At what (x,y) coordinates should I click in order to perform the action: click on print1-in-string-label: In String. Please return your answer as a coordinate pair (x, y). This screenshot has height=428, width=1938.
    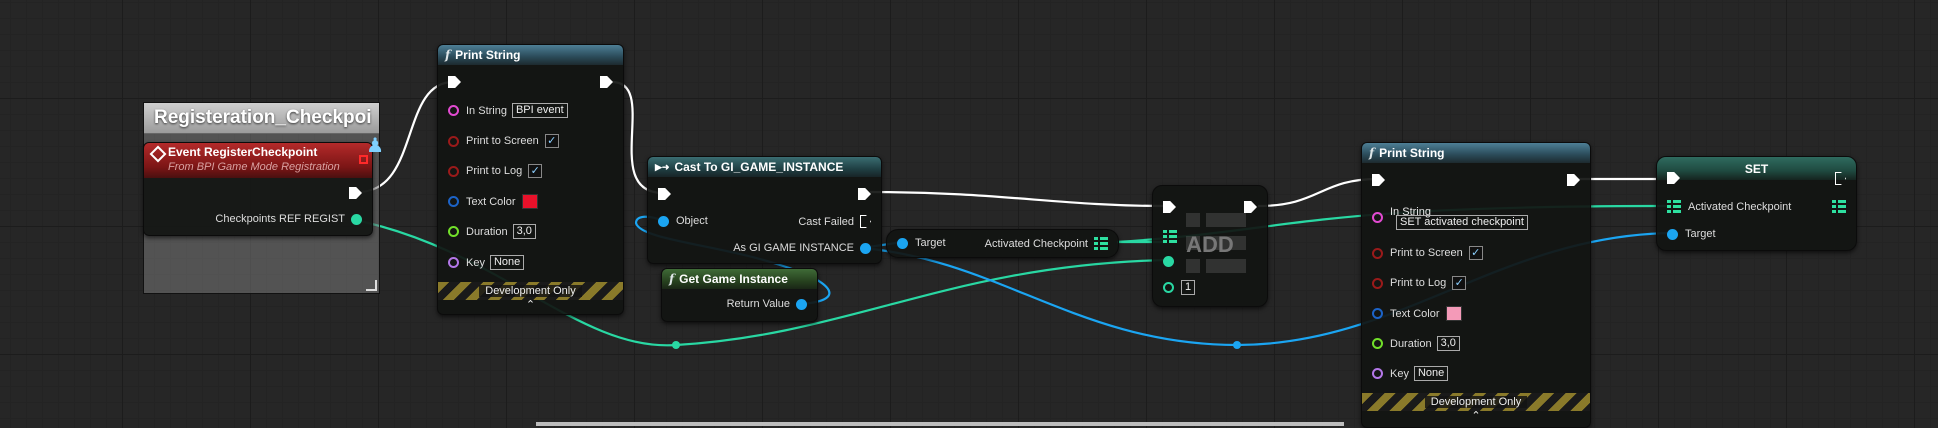
    Looking at the image, I should click on (486, 110).